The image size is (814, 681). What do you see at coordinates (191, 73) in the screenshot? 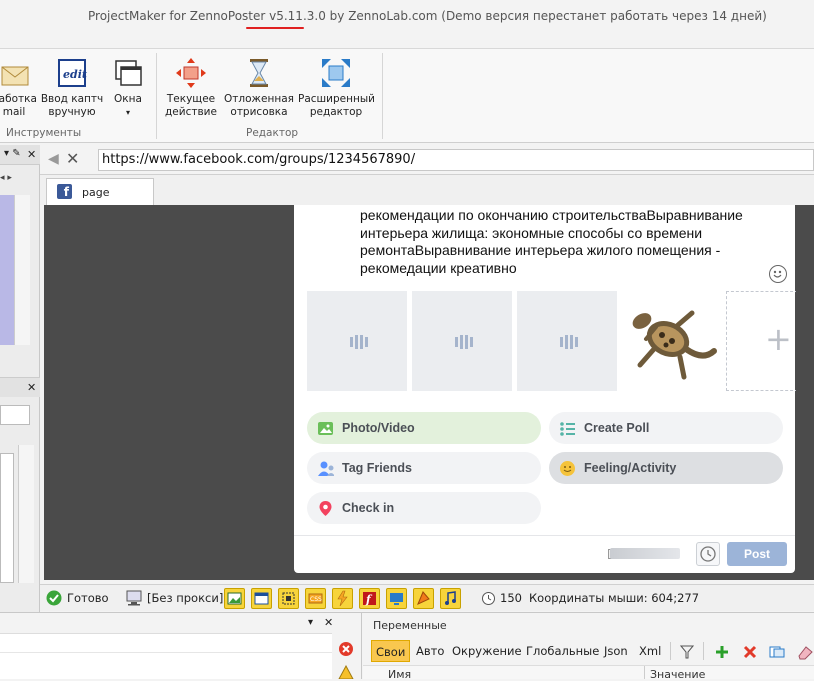
I see `current-action-icon` at bounding box center [191, 73].